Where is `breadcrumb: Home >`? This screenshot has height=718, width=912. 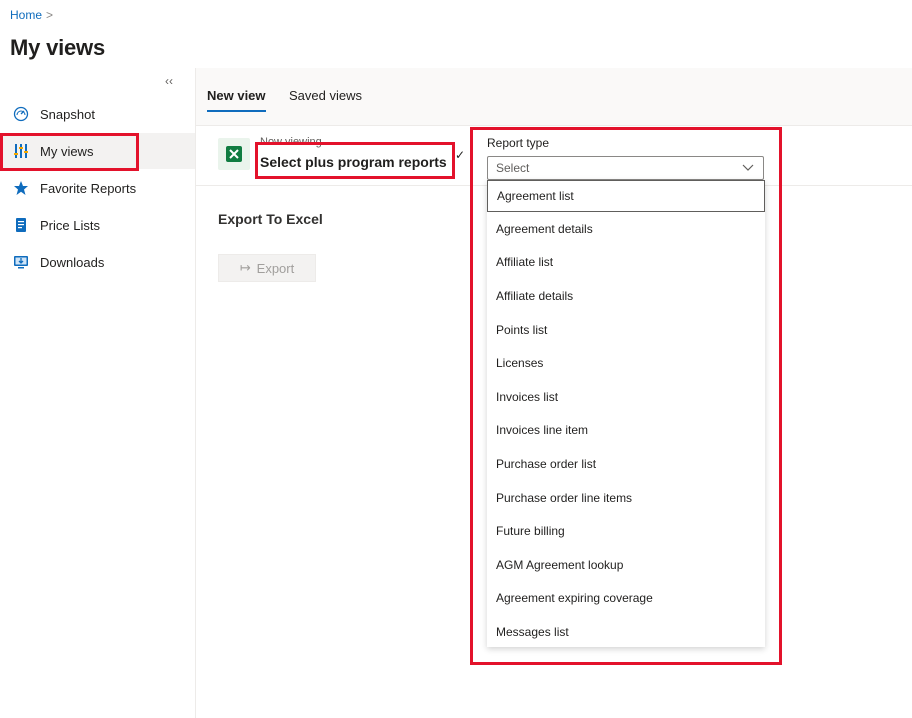
breadcrumb: Home > is located at coordinates (31, 15).